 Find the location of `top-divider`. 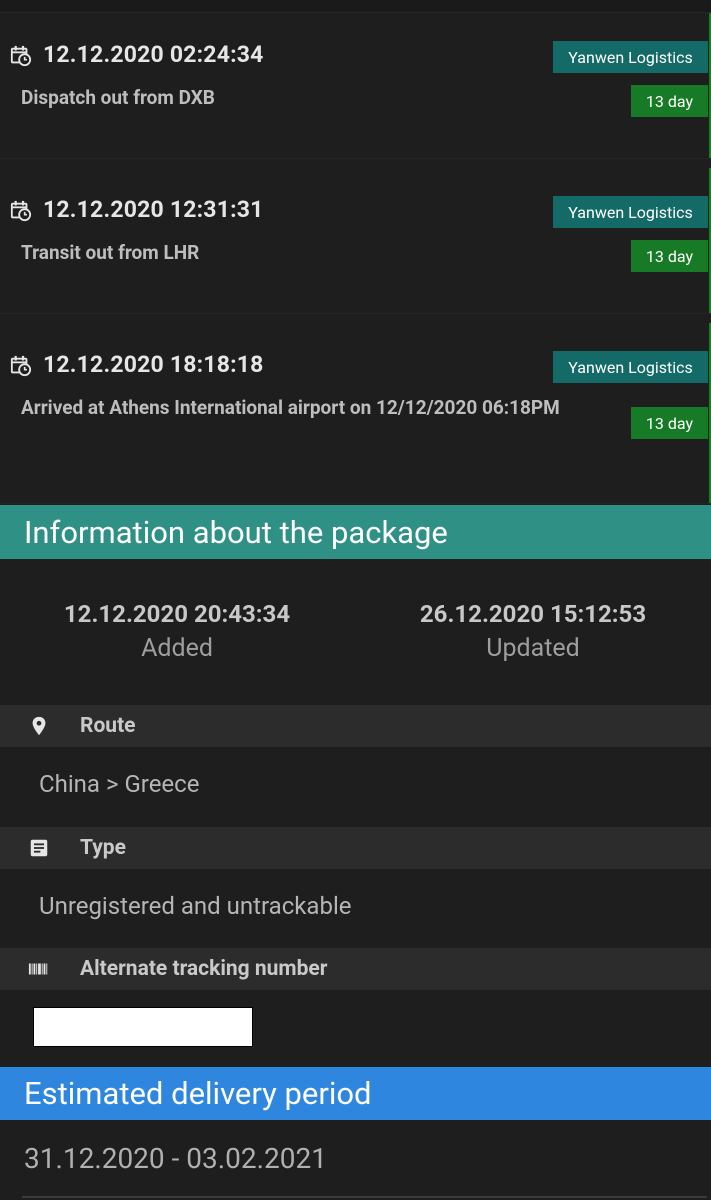

top-divider is located at coordinates (355, 6).